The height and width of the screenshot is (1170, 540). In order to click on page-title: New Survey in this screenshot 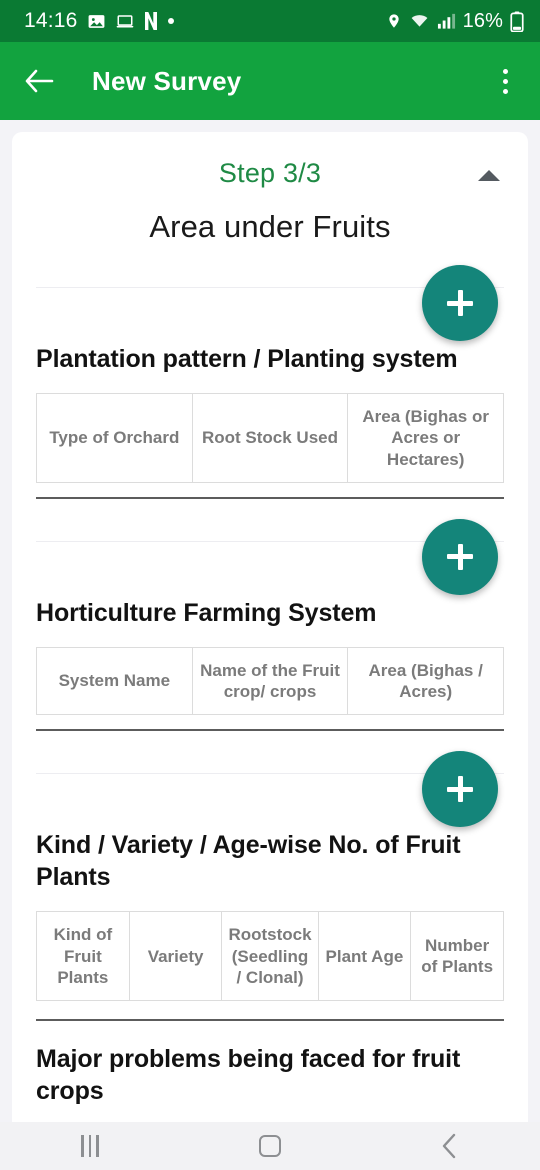, I will do `click(167, 80)`.